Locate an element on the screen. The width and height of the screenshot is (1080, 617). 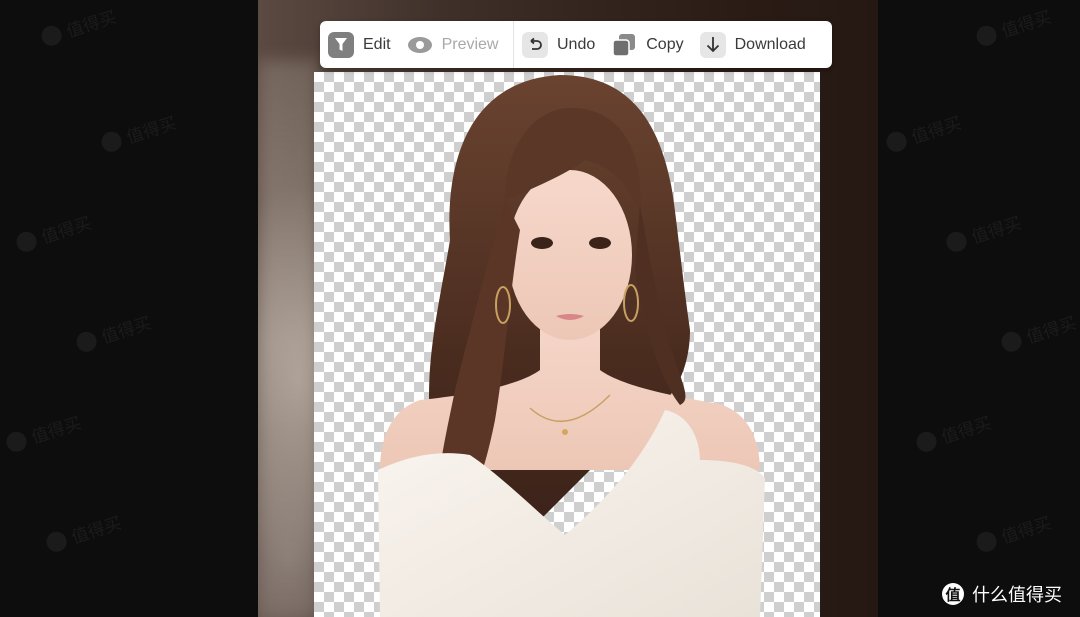
mode-group: Edit Preview is located at coordinates (417, 44).